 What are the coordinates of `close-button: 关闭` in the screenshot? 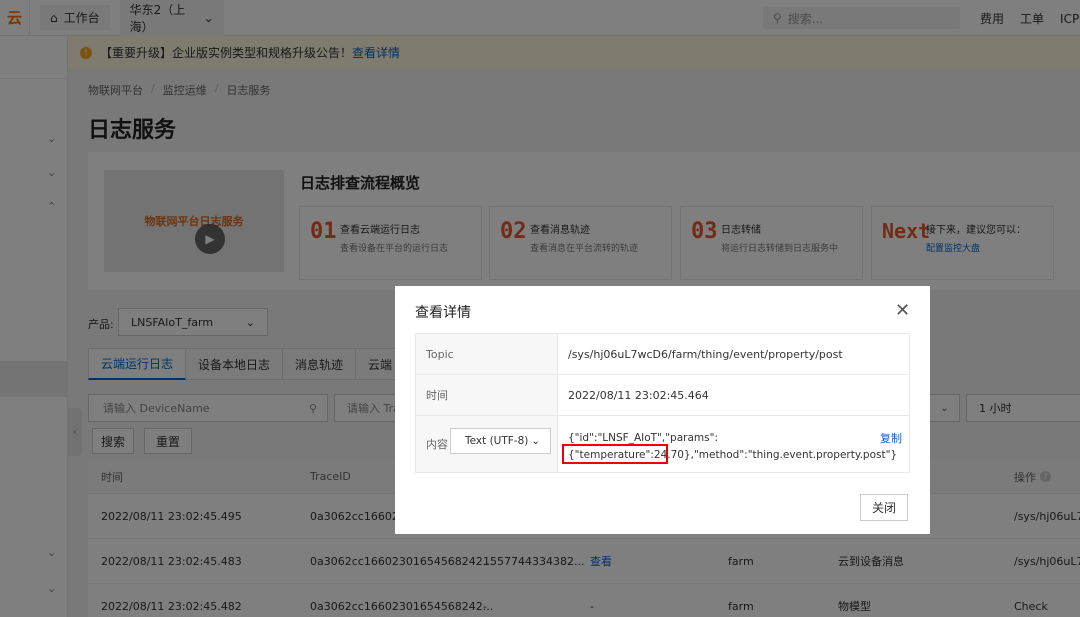 It's located at (884, 507).